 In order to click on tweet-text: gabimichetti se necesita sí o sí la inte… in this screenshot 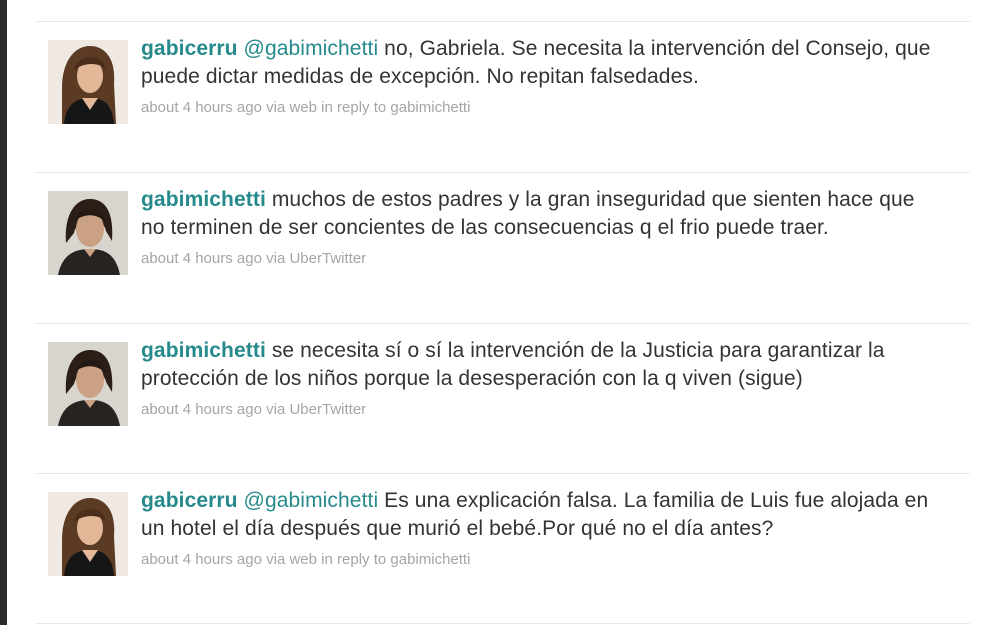, I will do `click(536, 365)`.